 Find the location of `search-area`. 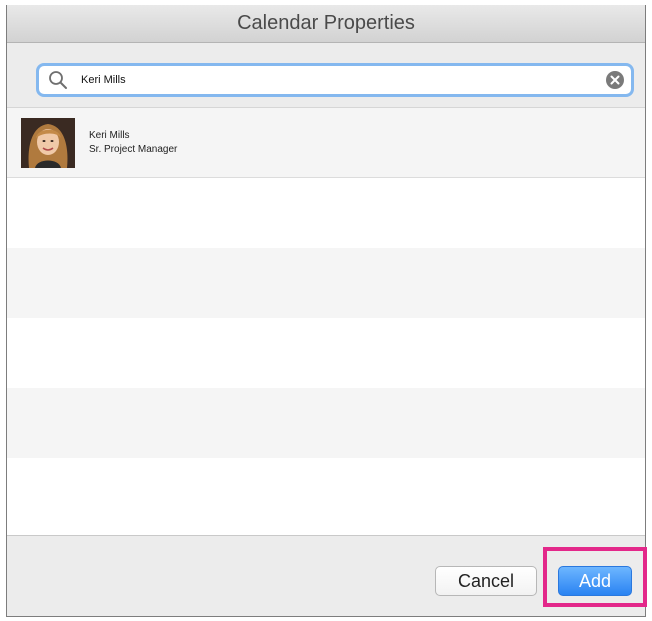

search-area is located at coordinates (326, 75).